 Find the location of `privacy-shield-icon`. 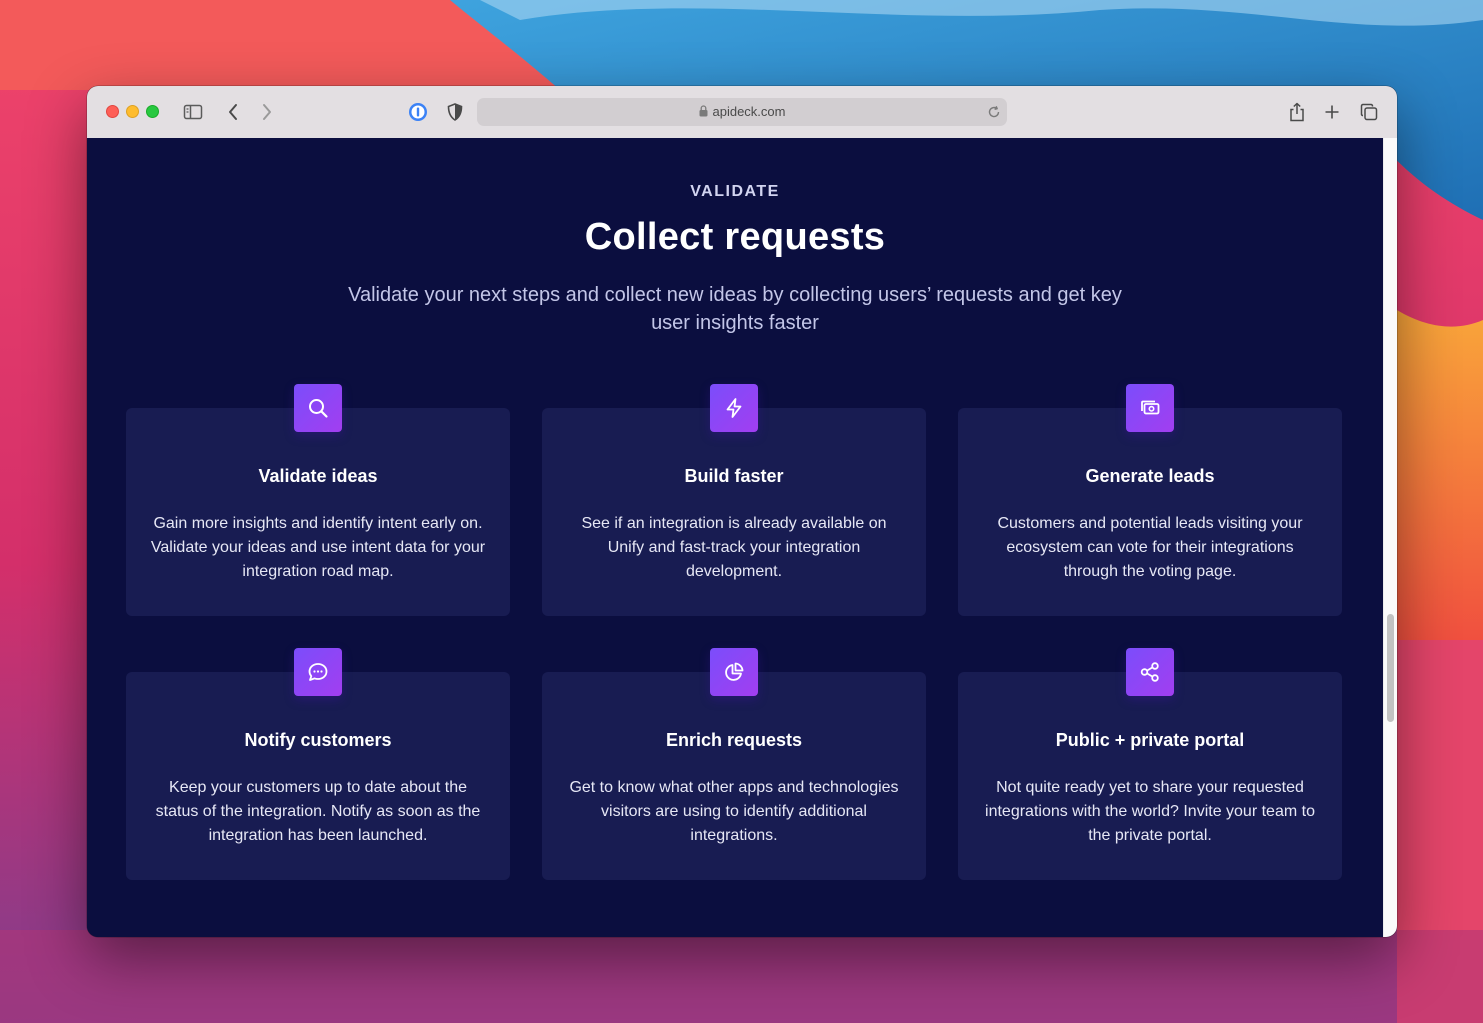

privacy-shield-icon is located at coordinates (455, 112).